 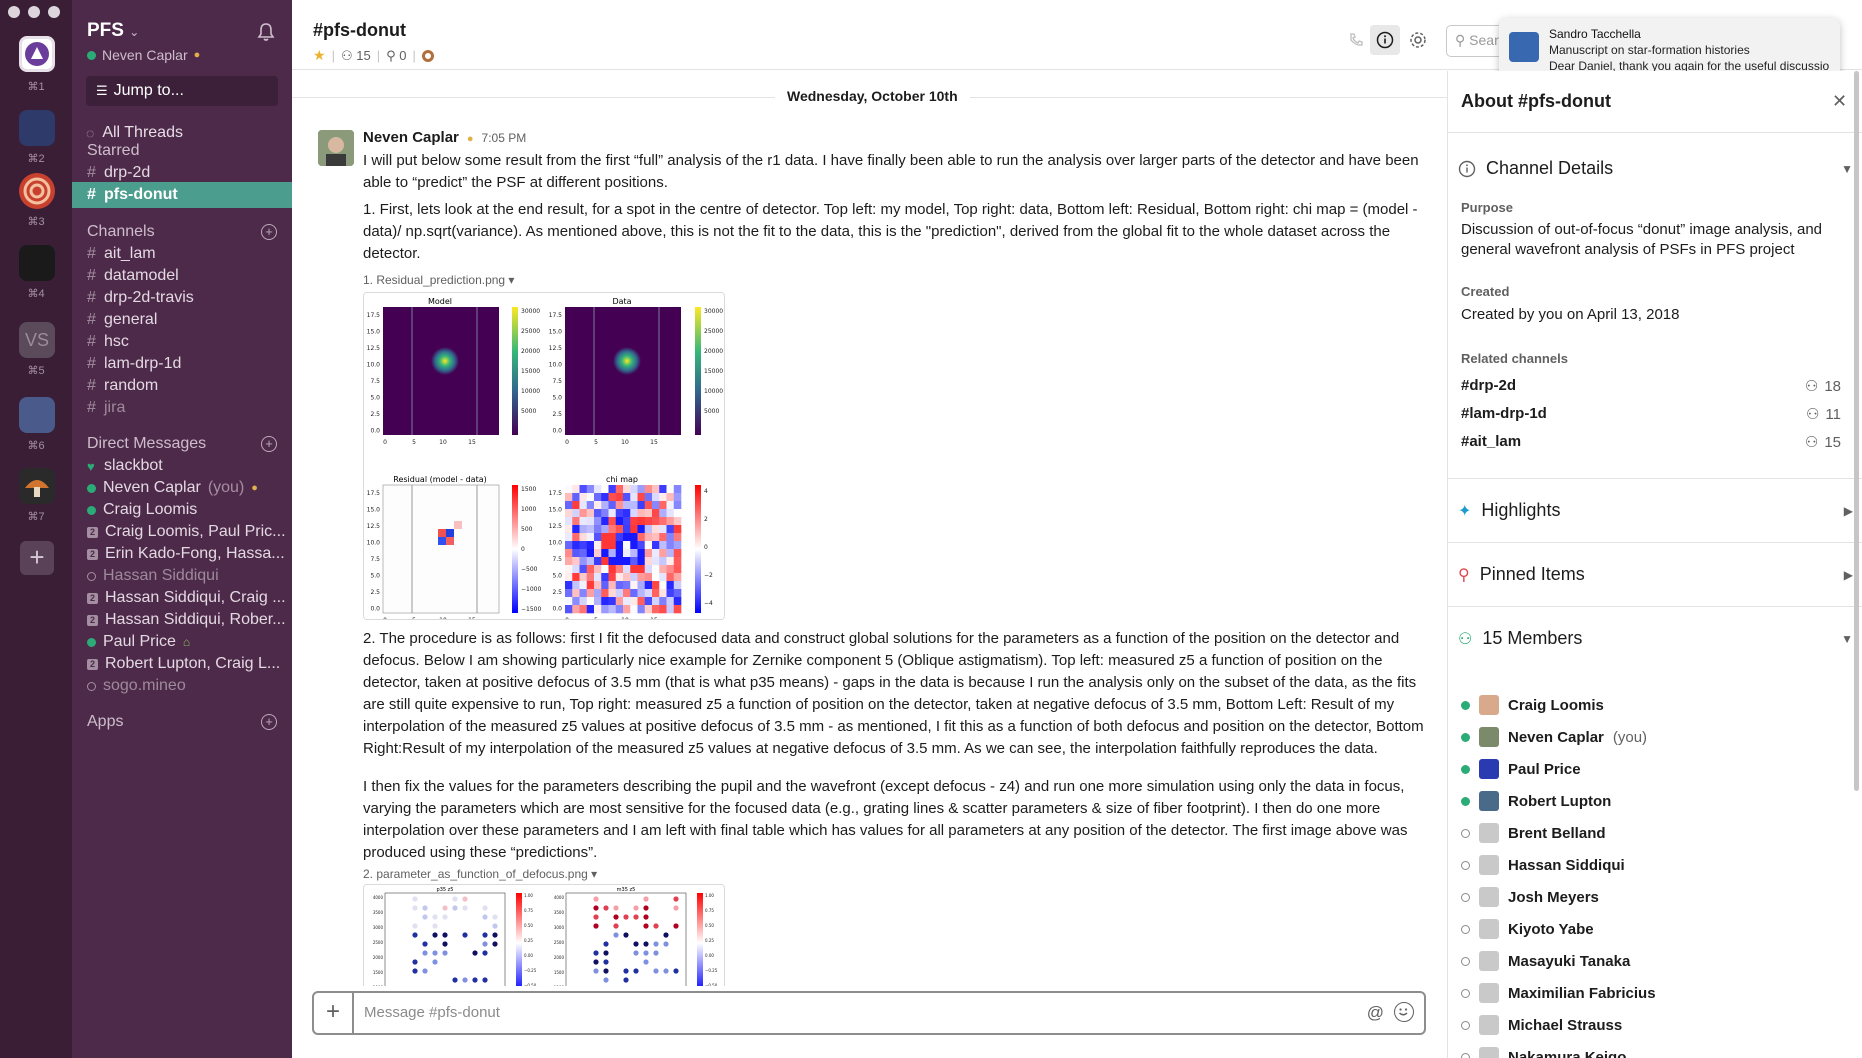 I want to click on direct-messages-section-label: Direct Messages, so click(x=146, y=444).